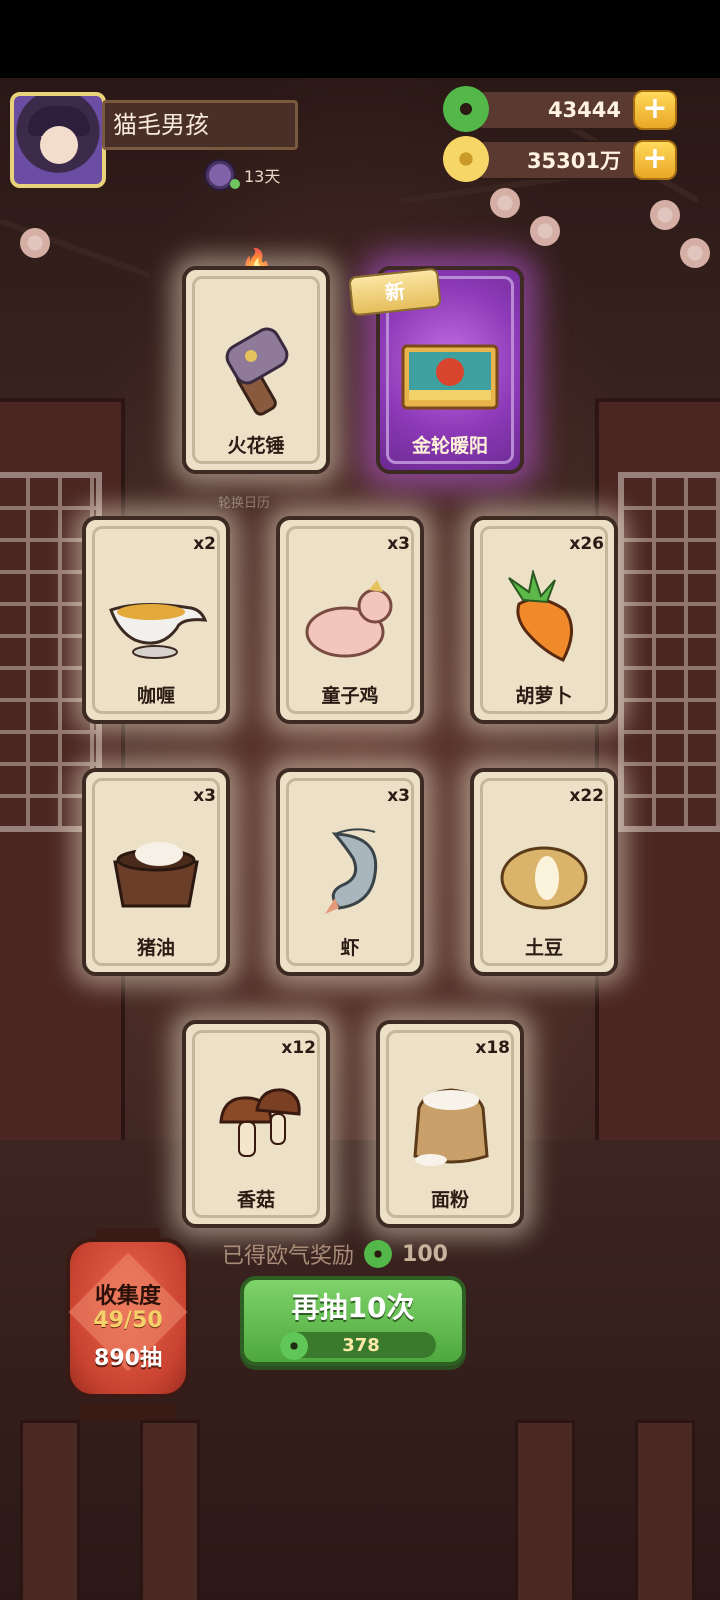 This screenshot has width=720, height=1600. I want to click on card-label: 虾, so click(350, 948).